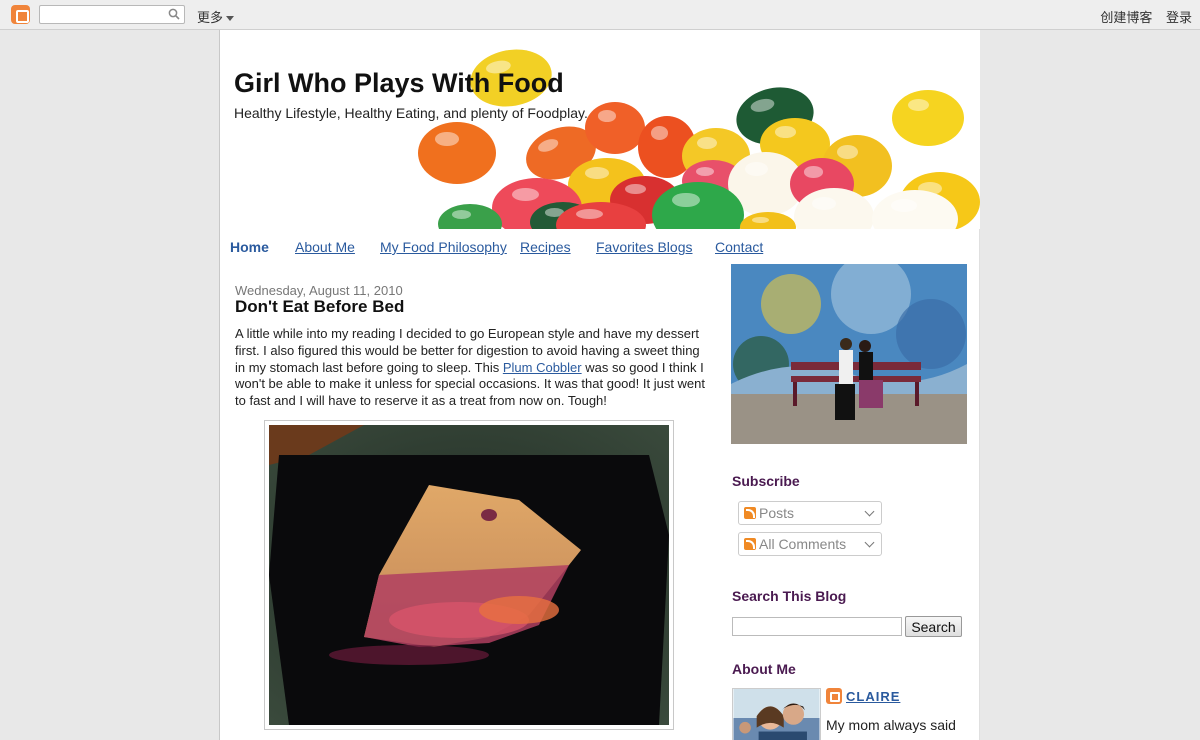 The height and width of the screenshot is (740, 1200). Describe the element at coordinates (873, 696) in the screenshot. I see `profile-name-link: CLAIRE` at that location.